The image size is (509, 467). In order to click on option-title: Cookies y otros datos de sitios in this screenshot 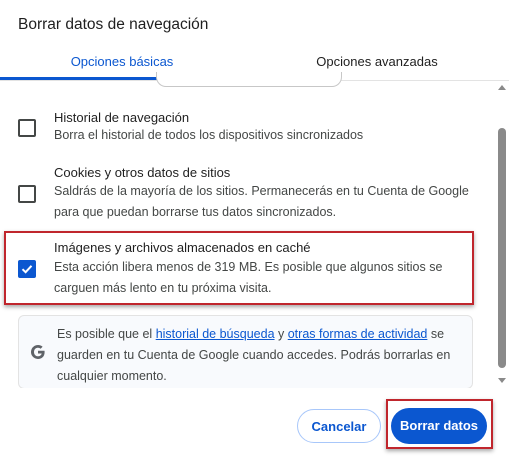, I will do `click(142, 172)`.